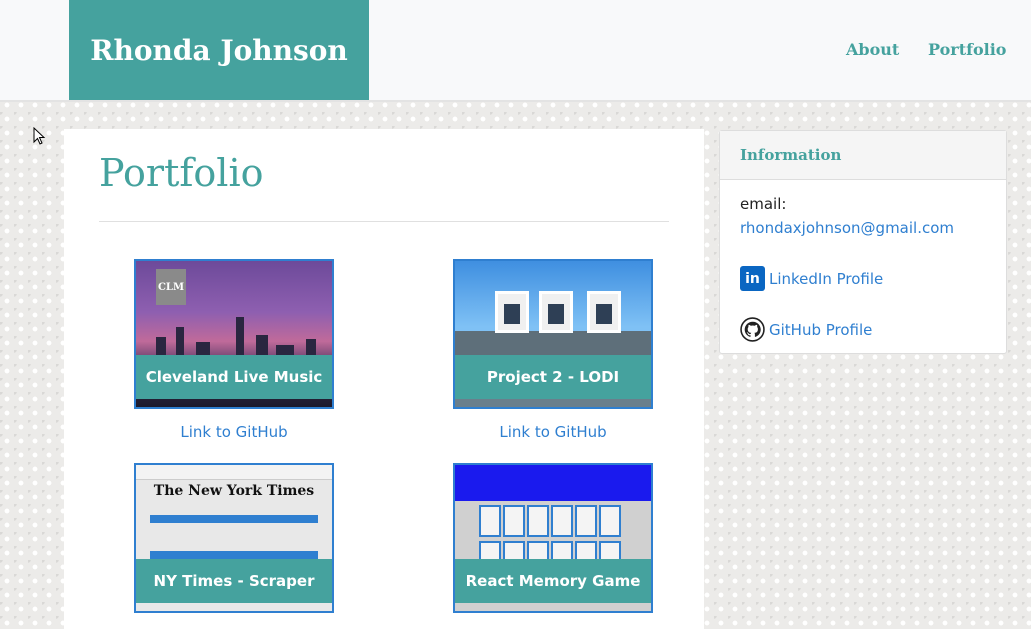 This screenshot has width=1031, height=629. Describe the element at coordinates (752, 278) in the screenshot. I see `linkedin-icon: in` at that location.